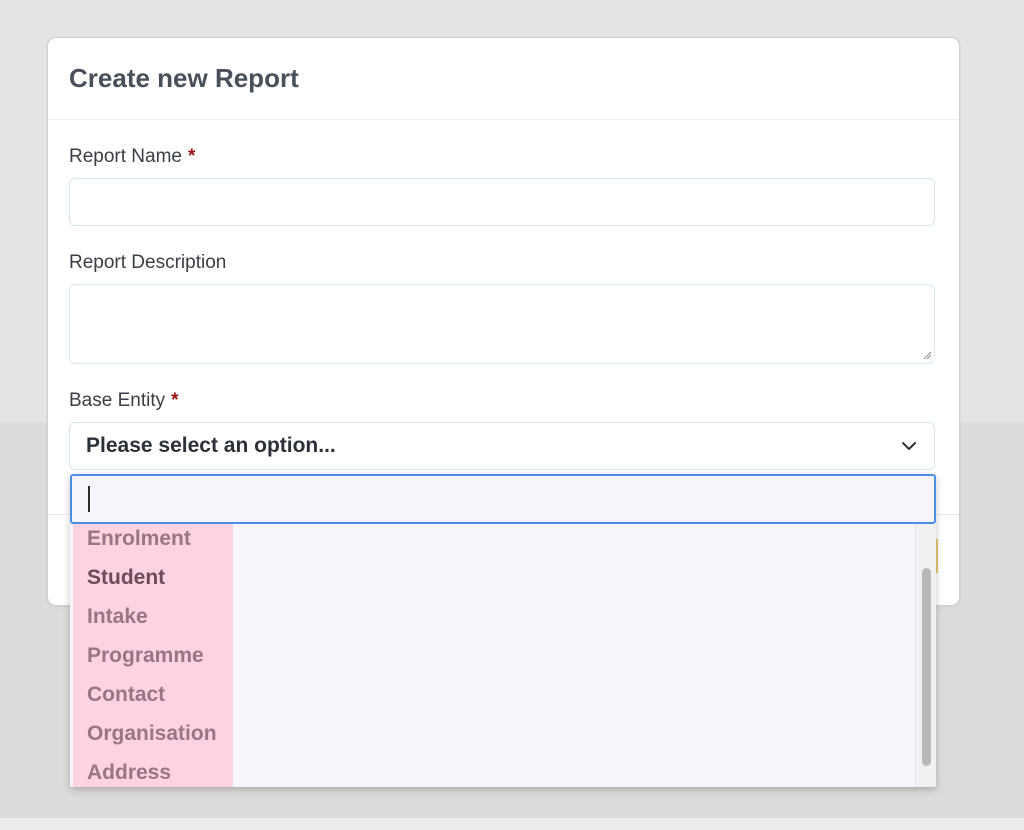  What do you see at coordinates (909, 446) in the screenshot?
I see `chevron-down-icon` at bounding box center [909, 446].